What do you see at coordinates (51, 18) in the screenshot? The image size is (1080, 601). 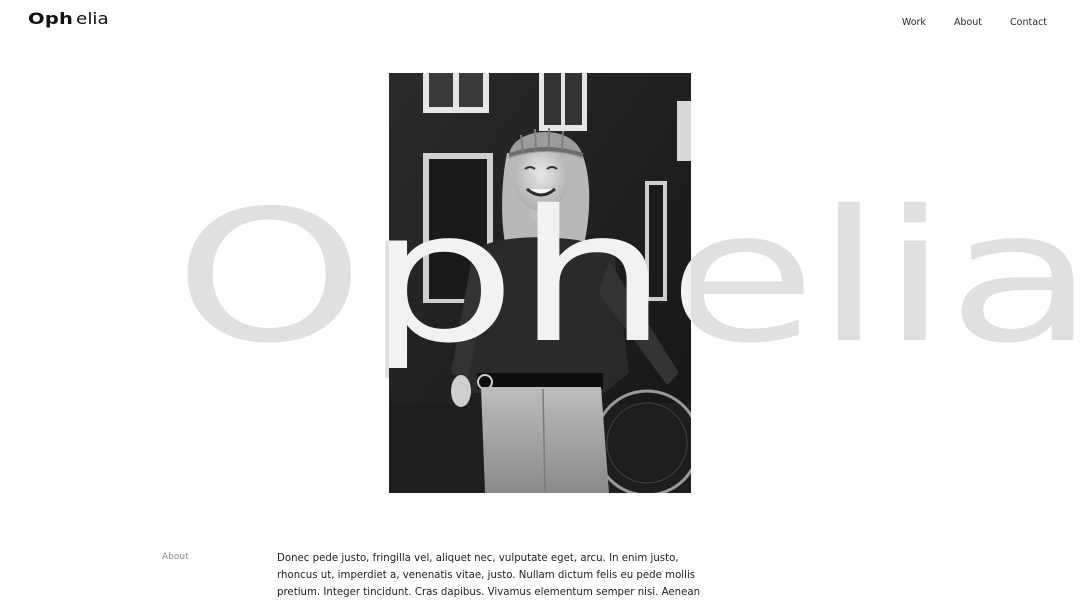 I see `logo-bold-part: Oph` at bounding box center [51, 18].